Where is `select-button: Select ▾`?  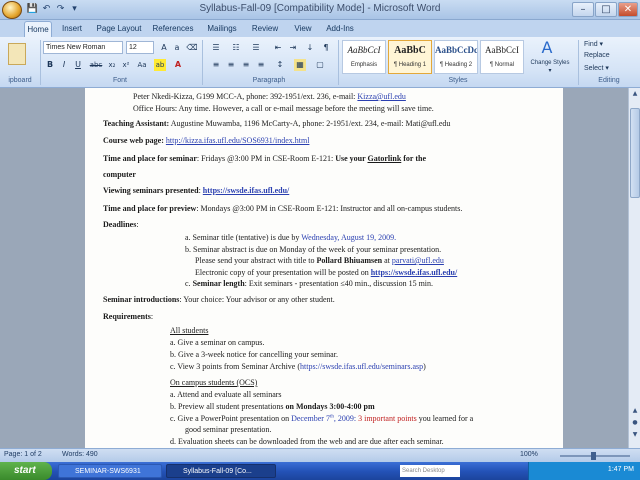 select-button: Select ▾ is located at coordinates (596, 68).